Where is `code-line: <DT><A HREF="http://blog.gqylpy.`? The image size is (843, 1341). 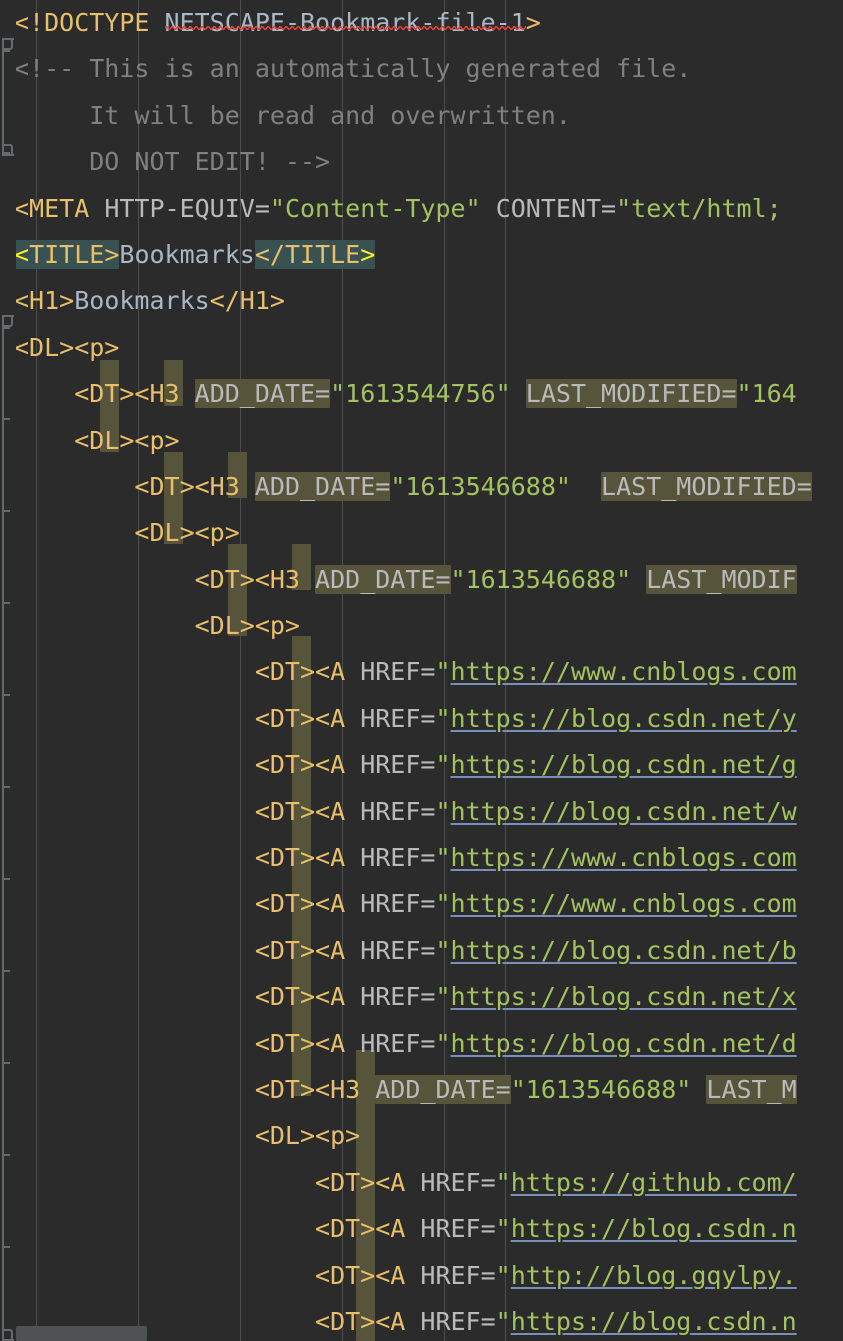 code-line: <DT><A HREF="http://blog.gqylpy. is located at coordinates (421, 1276).